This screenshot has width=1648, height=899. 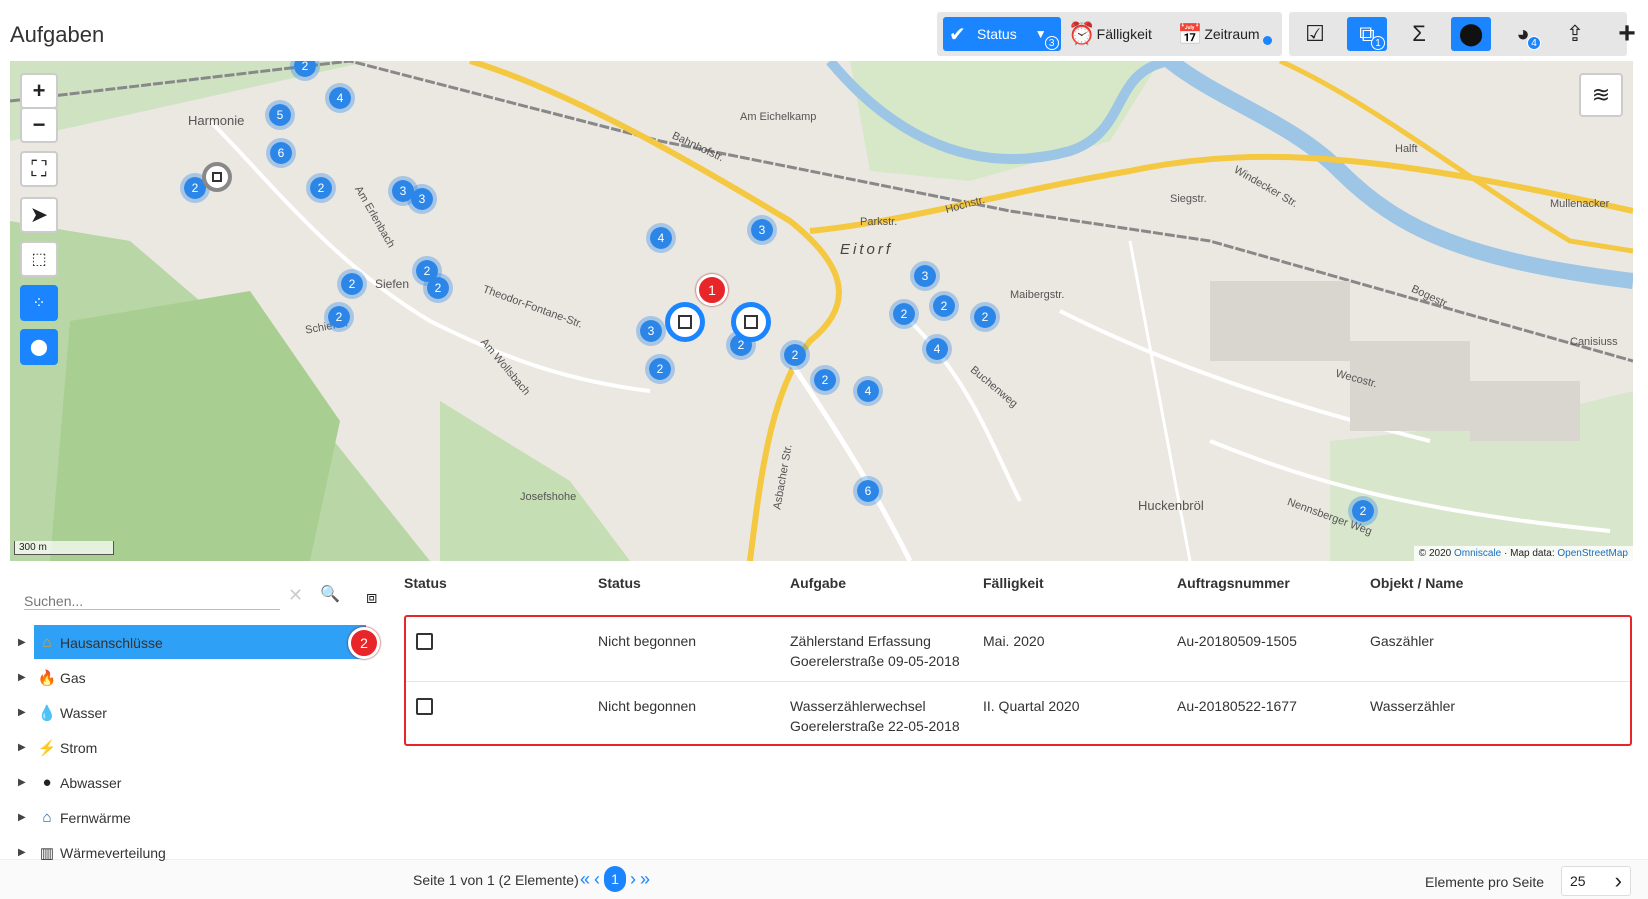 What do you see at coordinates (585, 879) in the screenshot?
I see `first-page-icon: «` at bounding box center [585, 879].